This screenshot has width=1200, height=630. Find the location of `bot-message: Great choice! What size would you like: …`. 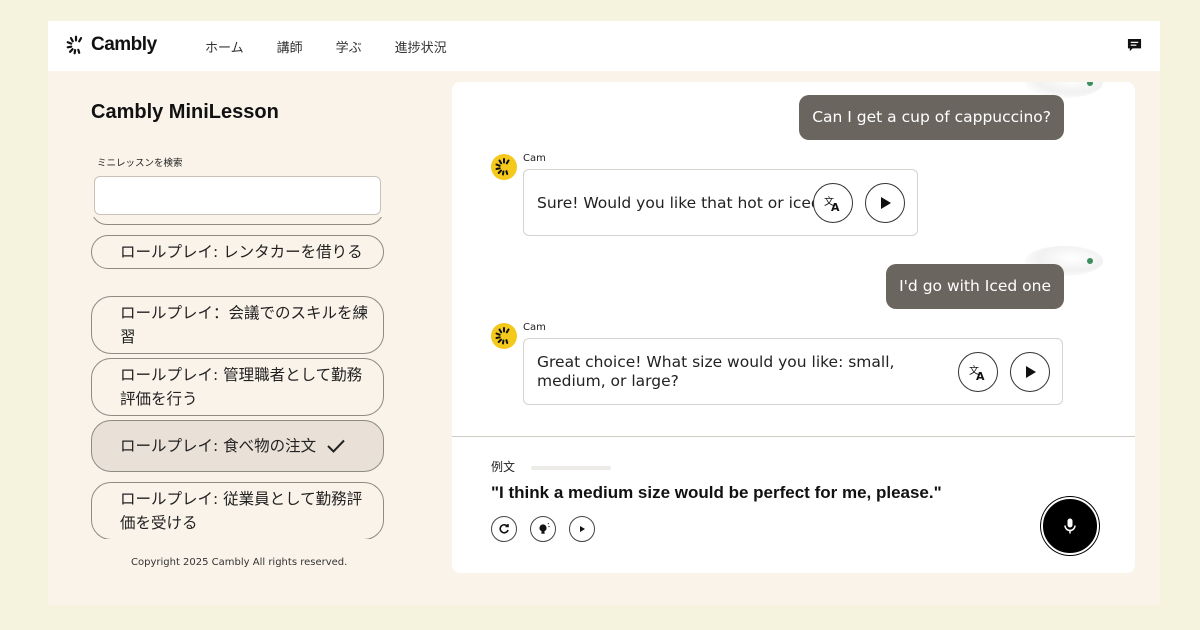

bot-message: Great choice! What size would you like: … is located at coordinates (793, 371).